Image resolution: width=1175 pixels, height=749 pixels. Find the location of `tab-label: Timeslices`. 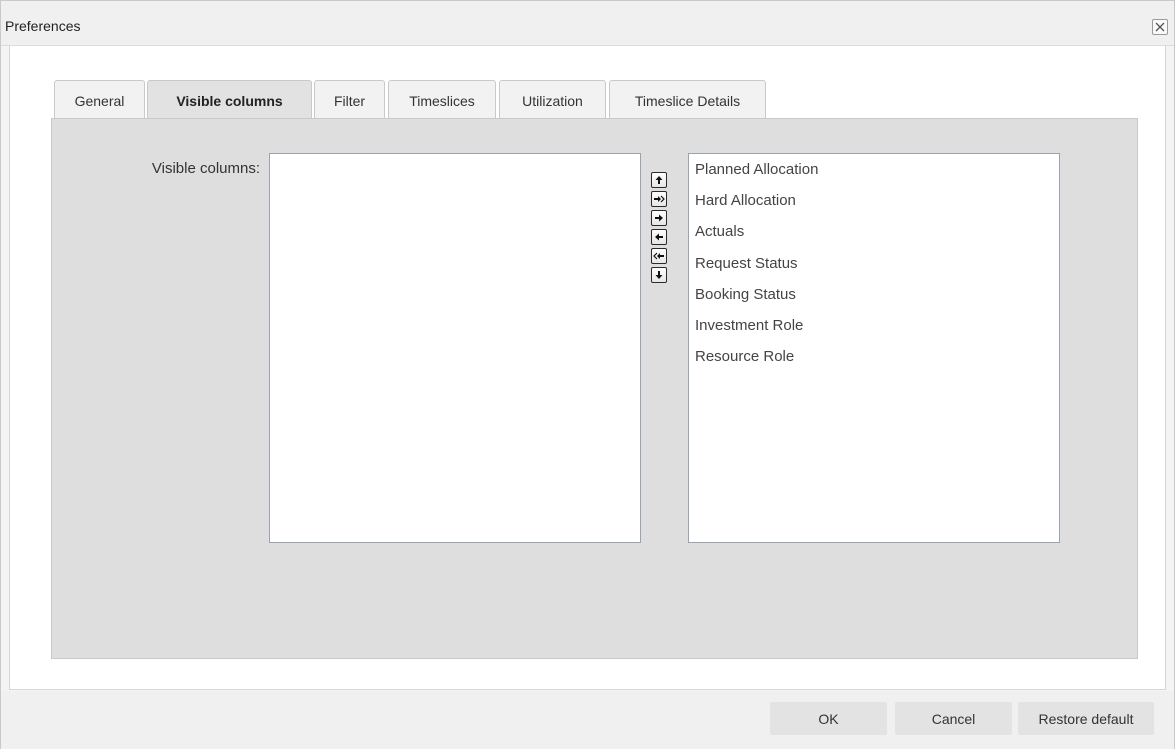

tab-label: Timeslices is located at coordinates (442, 100).